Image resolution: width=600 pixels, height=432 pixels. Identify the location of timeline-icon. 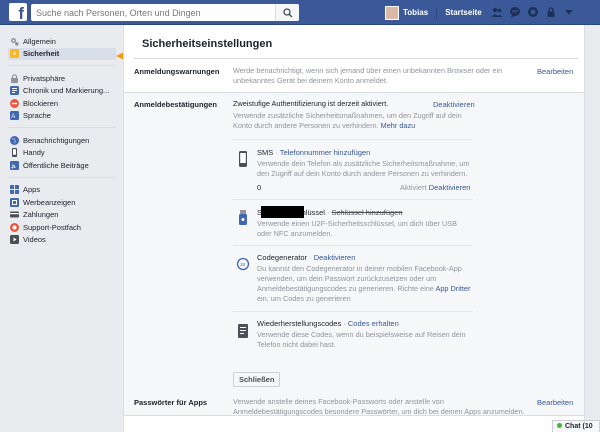
(14, 91).